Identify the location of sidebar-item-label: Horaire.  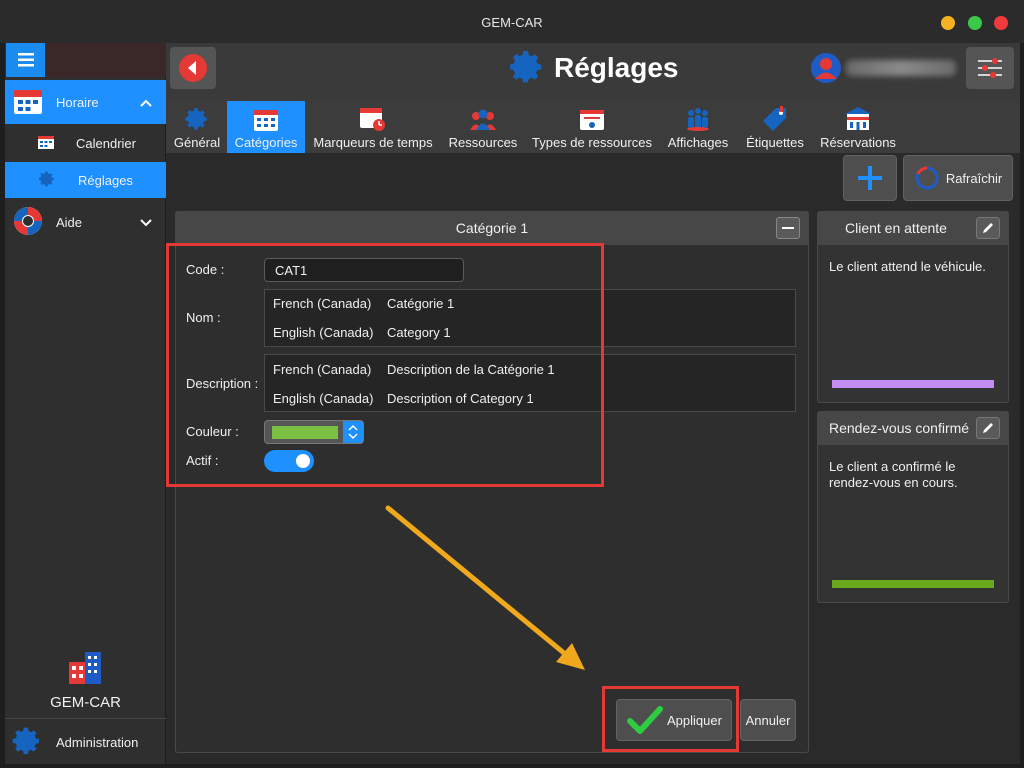
(77, 102).